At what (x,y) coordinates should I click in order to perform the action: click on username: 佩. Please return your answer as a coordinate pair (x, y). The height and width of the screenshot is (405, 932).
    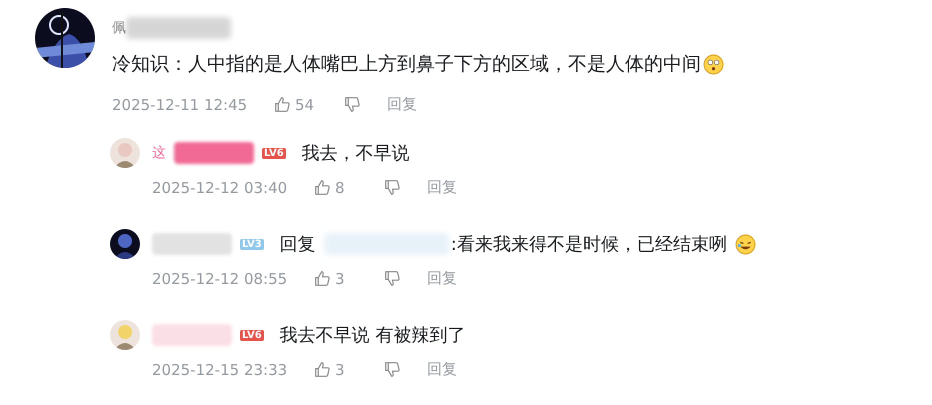
    Looking at the image, I should click on (119, 28).